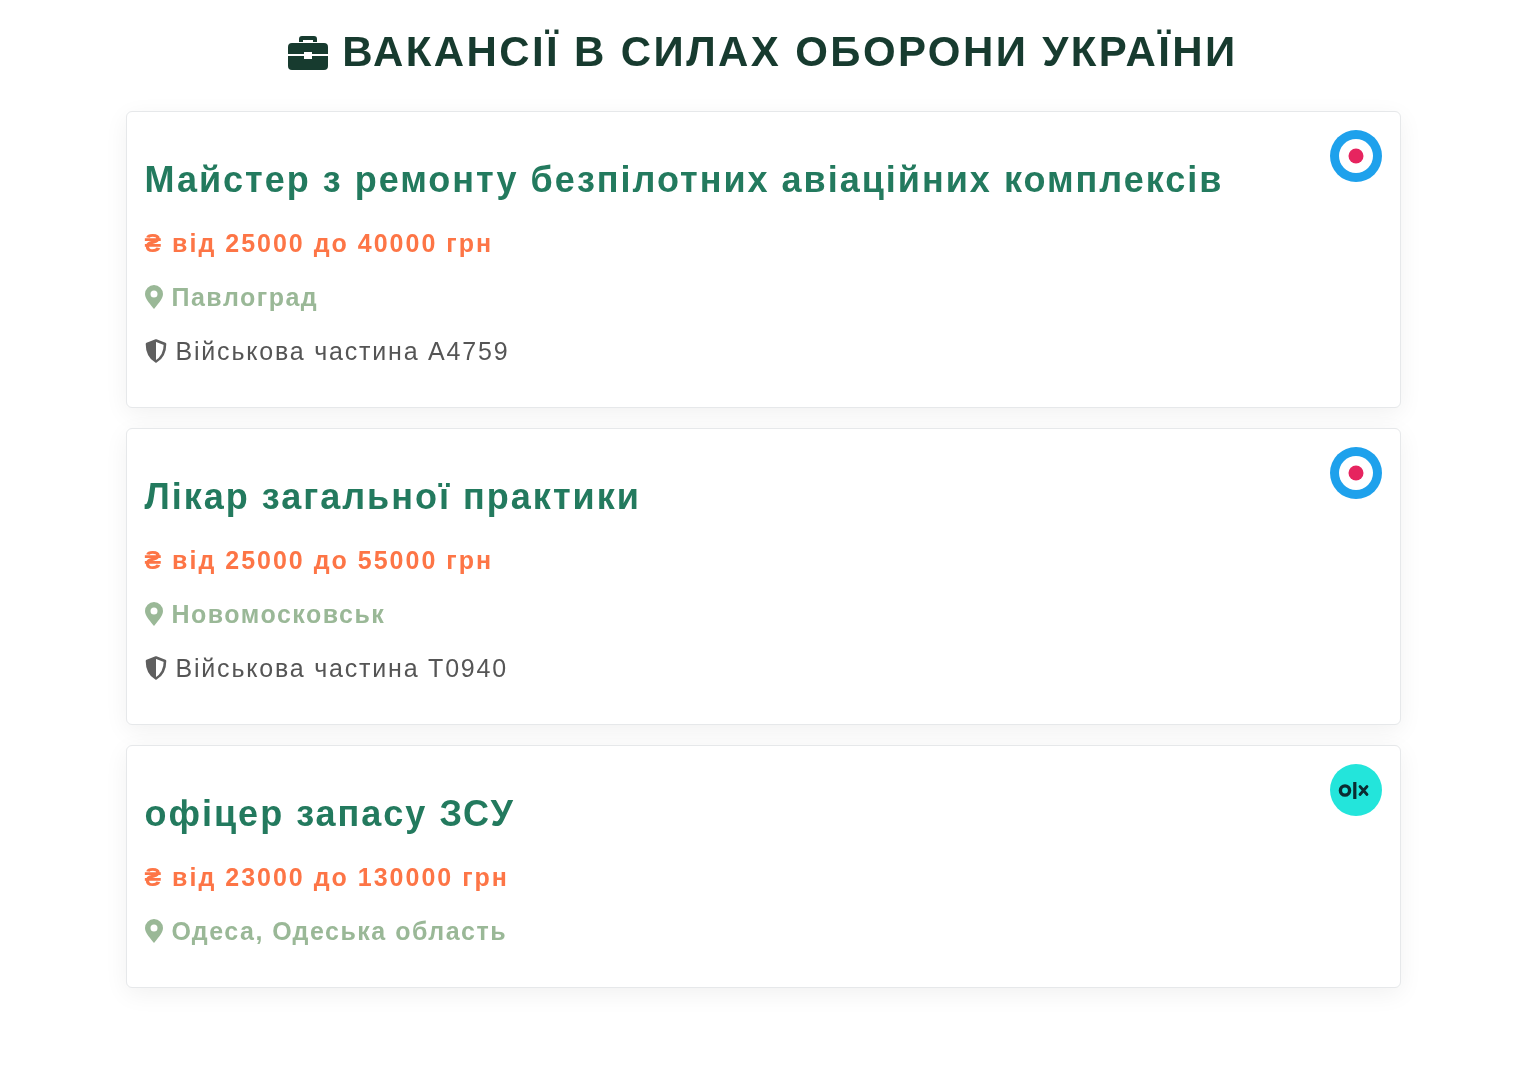 Image resolution: width=1526 pixels, height=1080 pixels. Describe the element at coordinates (342, 351) in the screenshot. I see `employer-text: Військова частина А4759` at that location.